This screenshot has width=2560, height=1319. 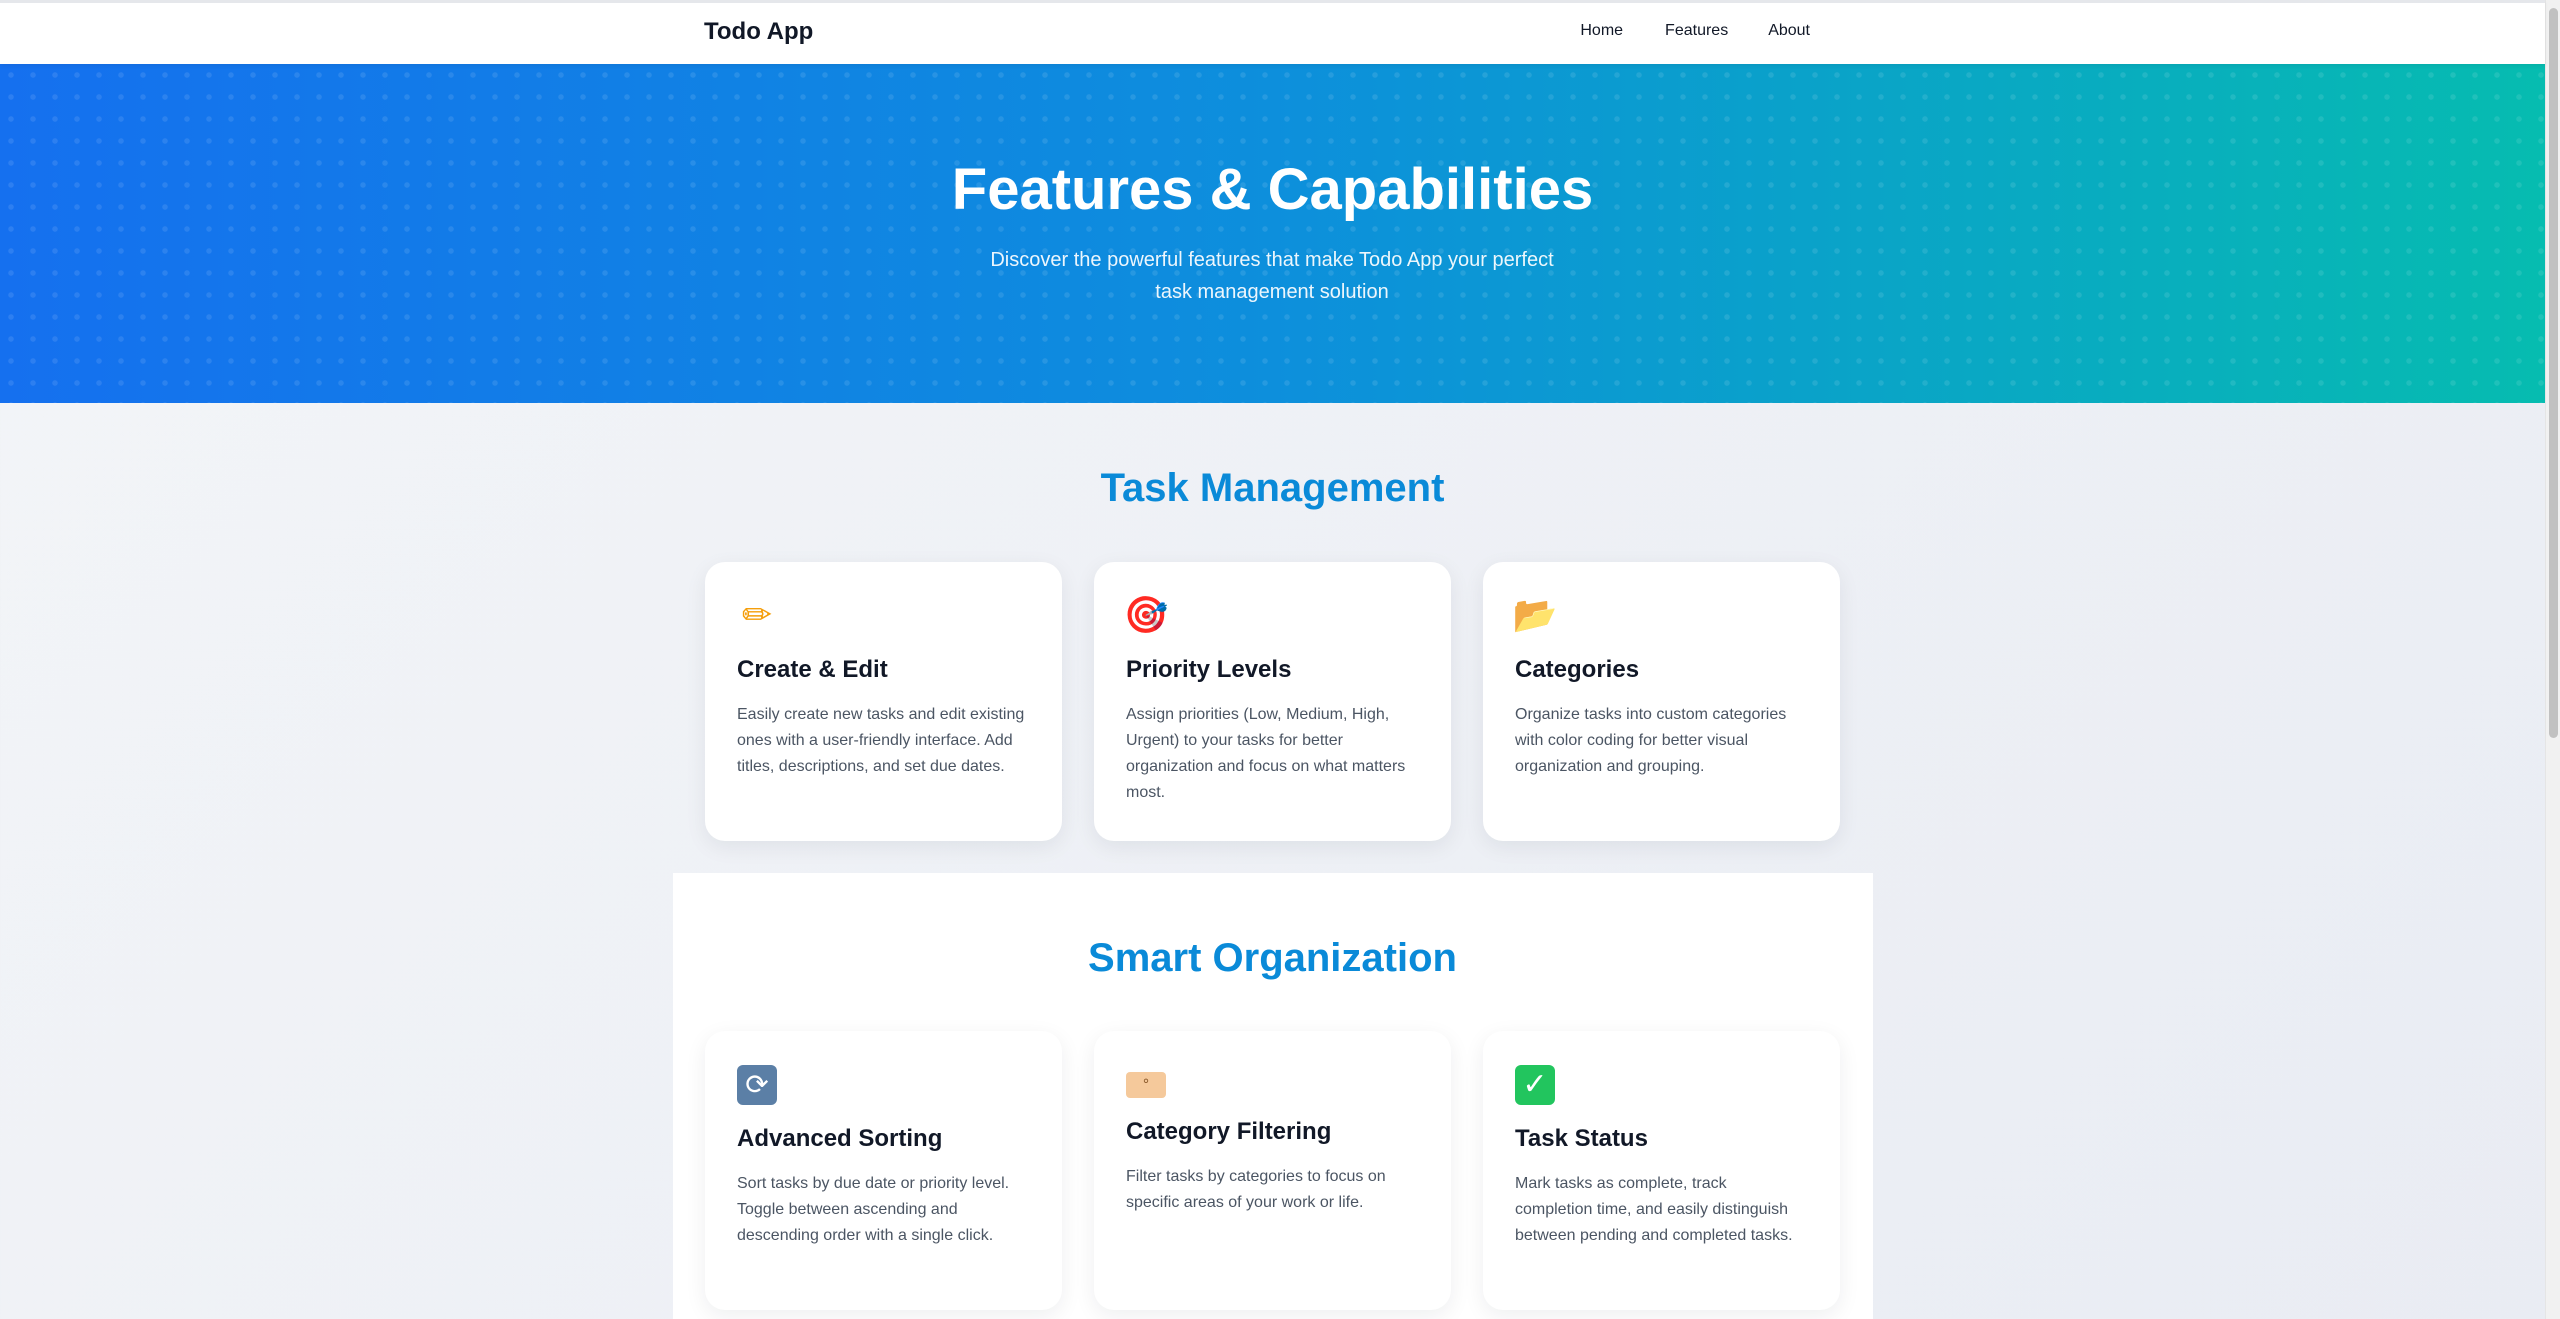 I want to click on tag-icon: °, so click(x=1146, y=1085).